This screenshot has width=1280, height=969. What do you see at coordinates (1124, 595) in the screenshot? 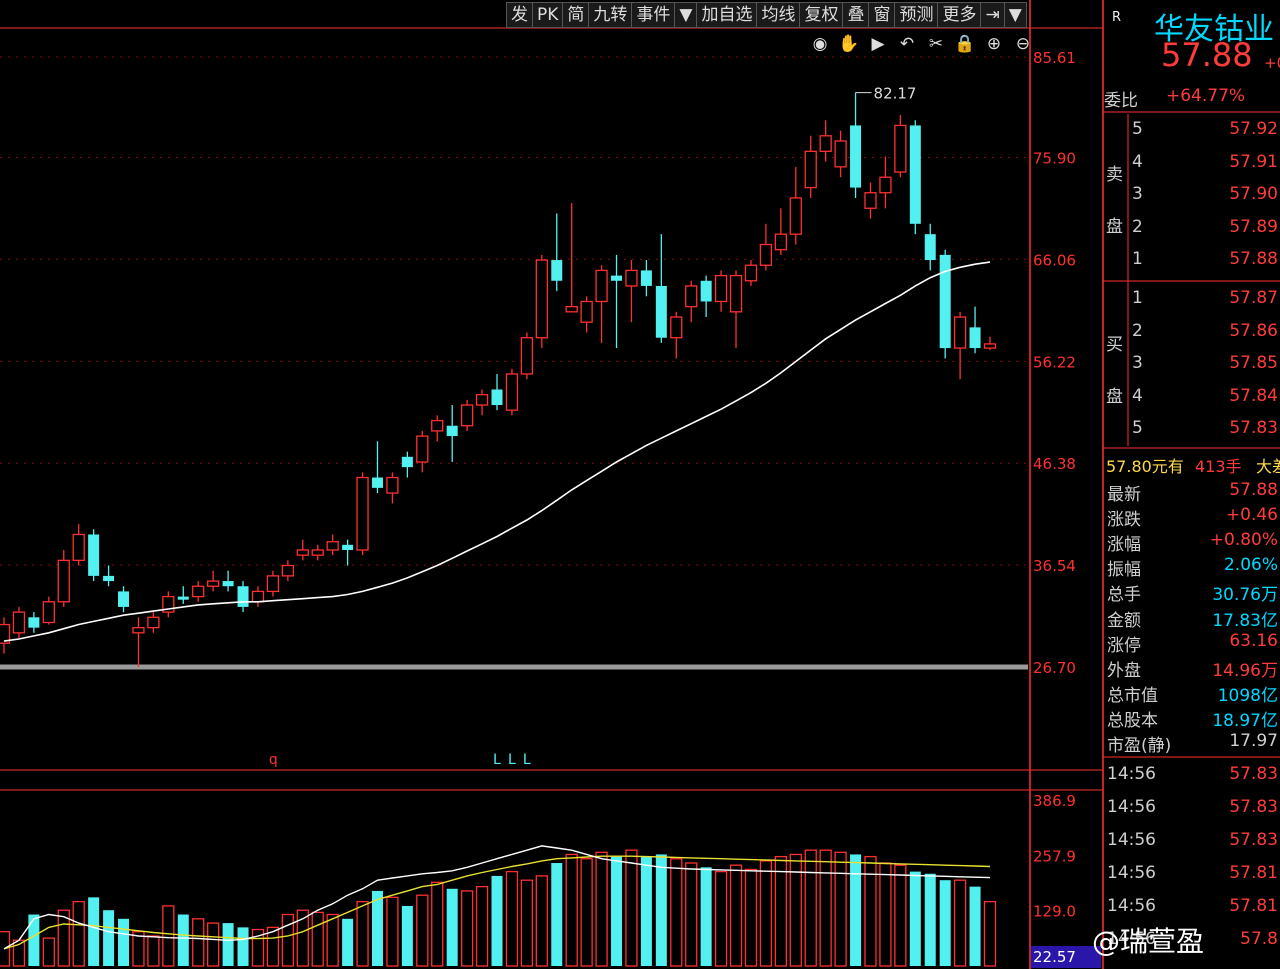
I see `stat-4-label: 总手` at bounding box center [1124, 595].